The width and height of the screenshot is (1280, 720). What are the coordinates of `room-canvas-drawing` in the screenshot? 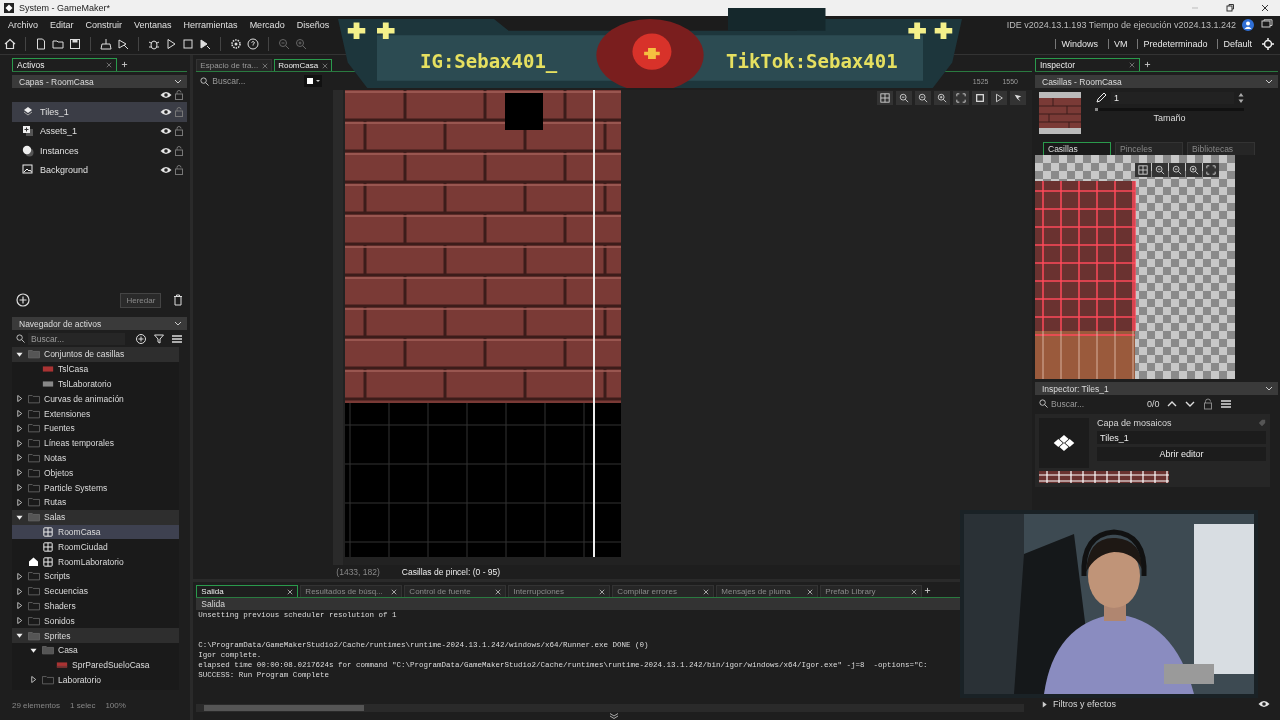 It's located at (483, 323).